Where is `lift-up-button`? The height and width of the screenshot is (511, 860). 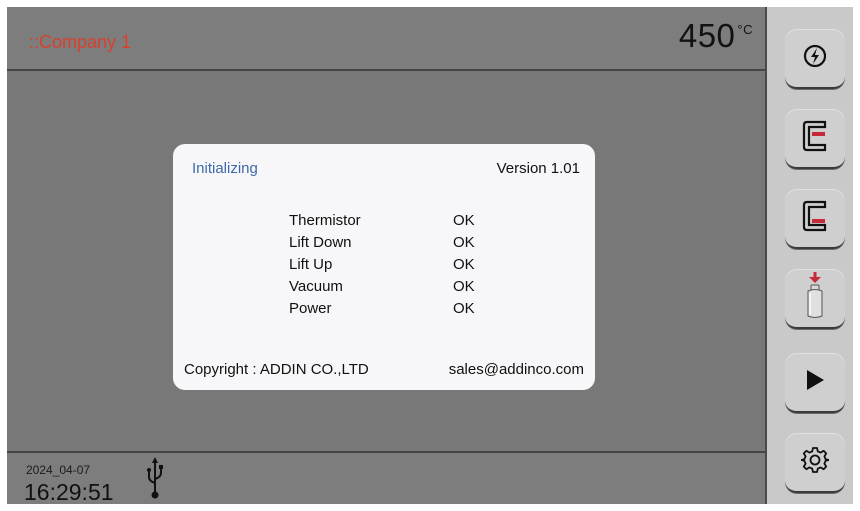
lift-up-button is located at coordinates (815, 139).